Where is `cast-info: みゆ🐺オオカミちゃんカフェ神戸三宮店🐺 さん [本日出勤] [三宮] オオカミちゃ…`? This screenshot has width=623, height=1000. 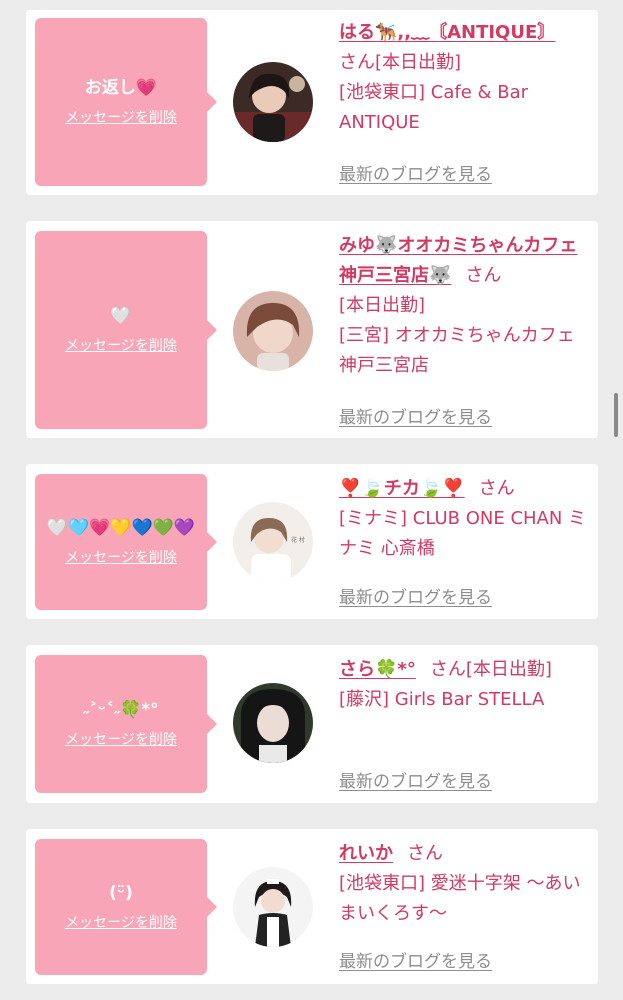 cast-info: みゆ🐺オオカミちゃんカフェ神戸三宮店🐺 さん [本日出勤] [三宮] オオカミちゃ… is located at coordinates (464, 306).